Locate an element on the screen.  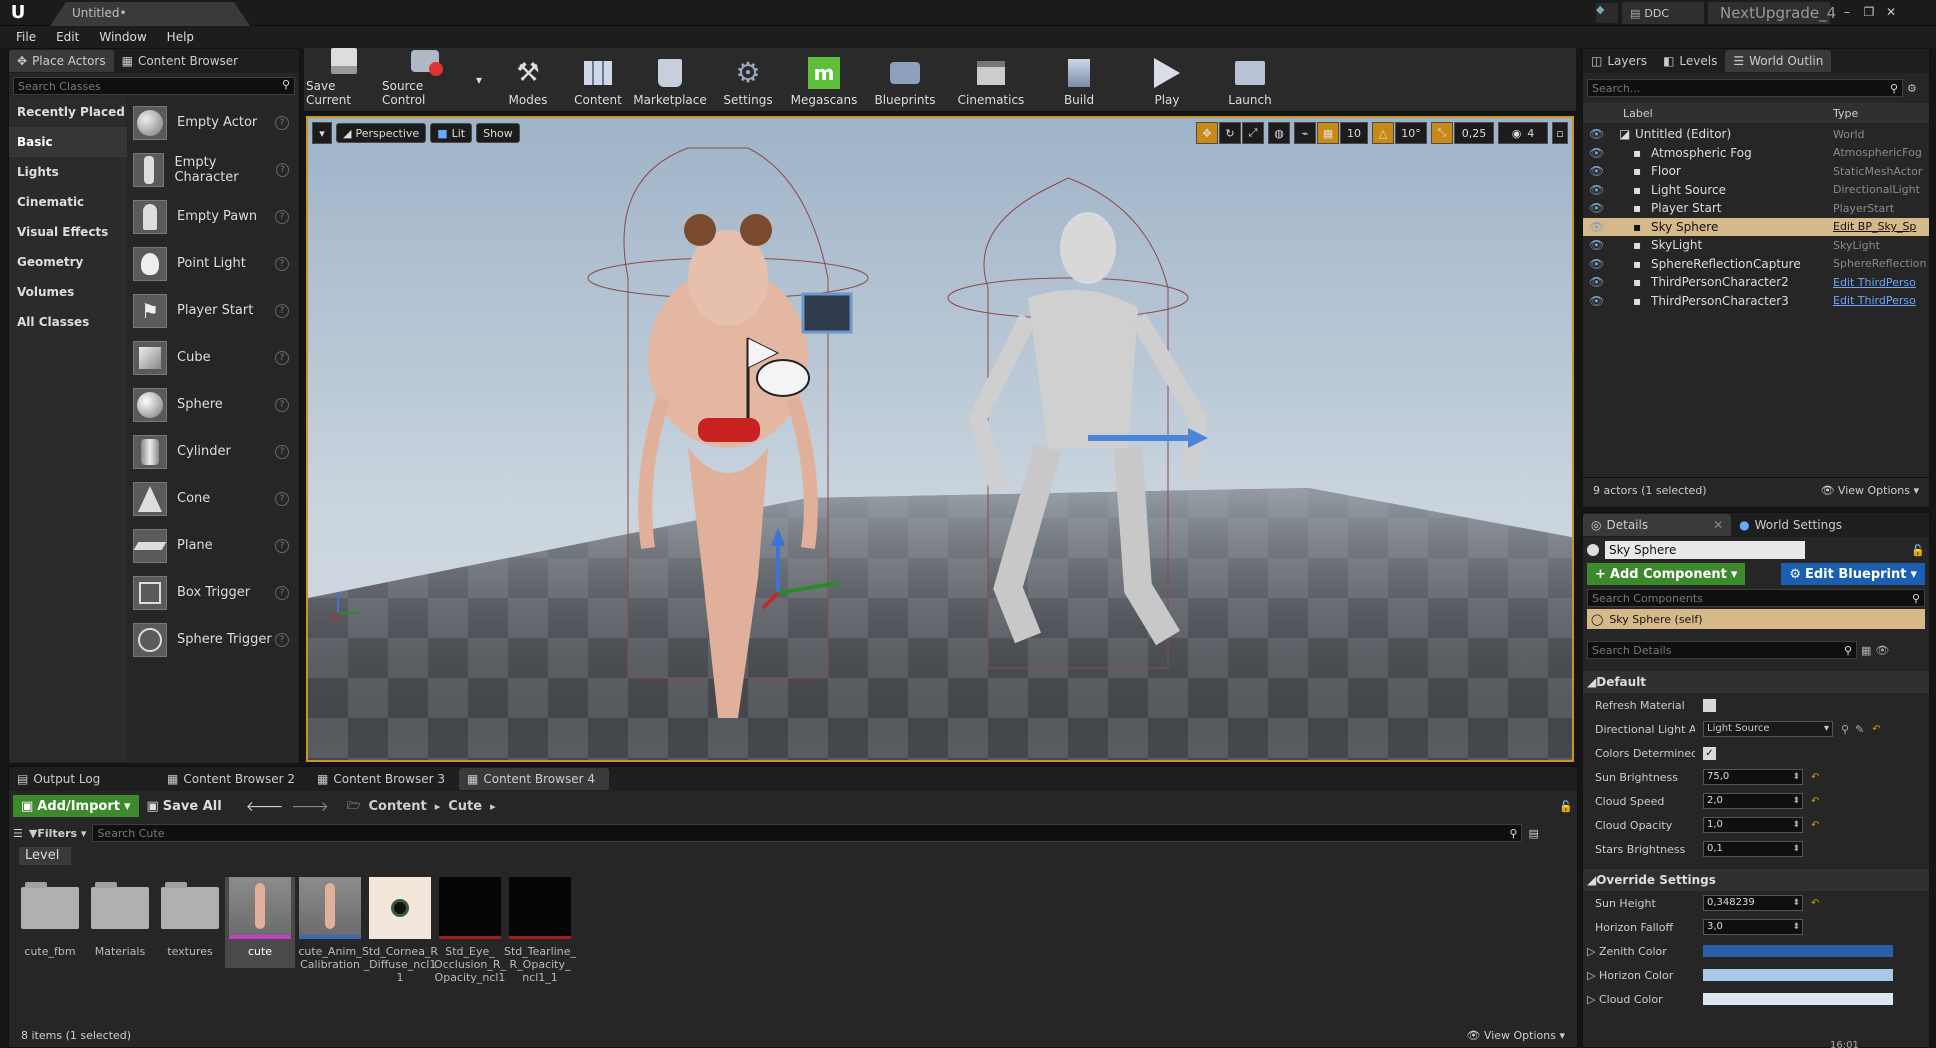
folder-item: Materials is located at coordinates (120, 917).